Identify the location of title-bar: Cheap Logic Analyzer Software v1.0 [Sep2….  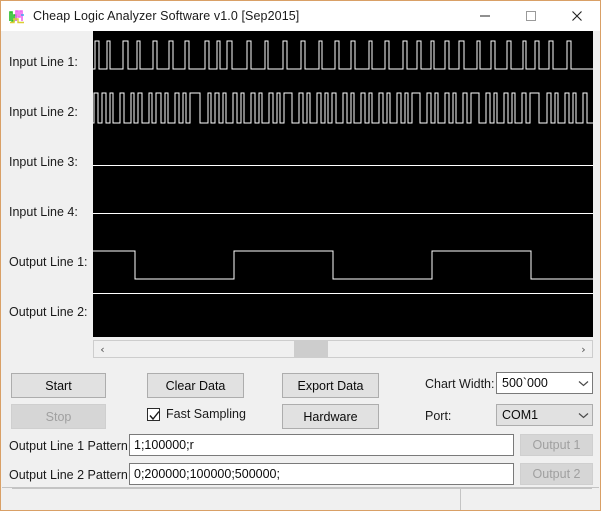
(300, 16).